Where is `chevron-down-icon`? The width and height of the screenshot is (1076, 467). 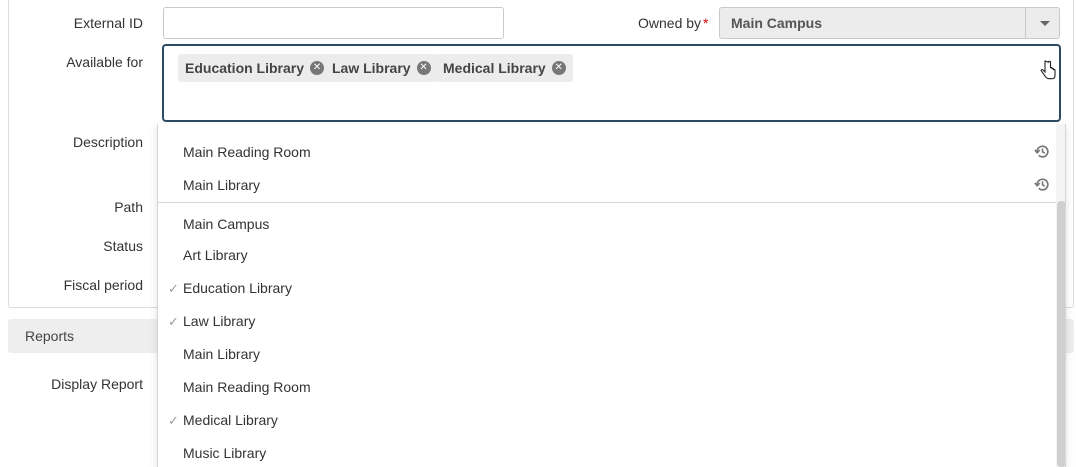 chevron-down-icon is located at coordinates (1045, 23).